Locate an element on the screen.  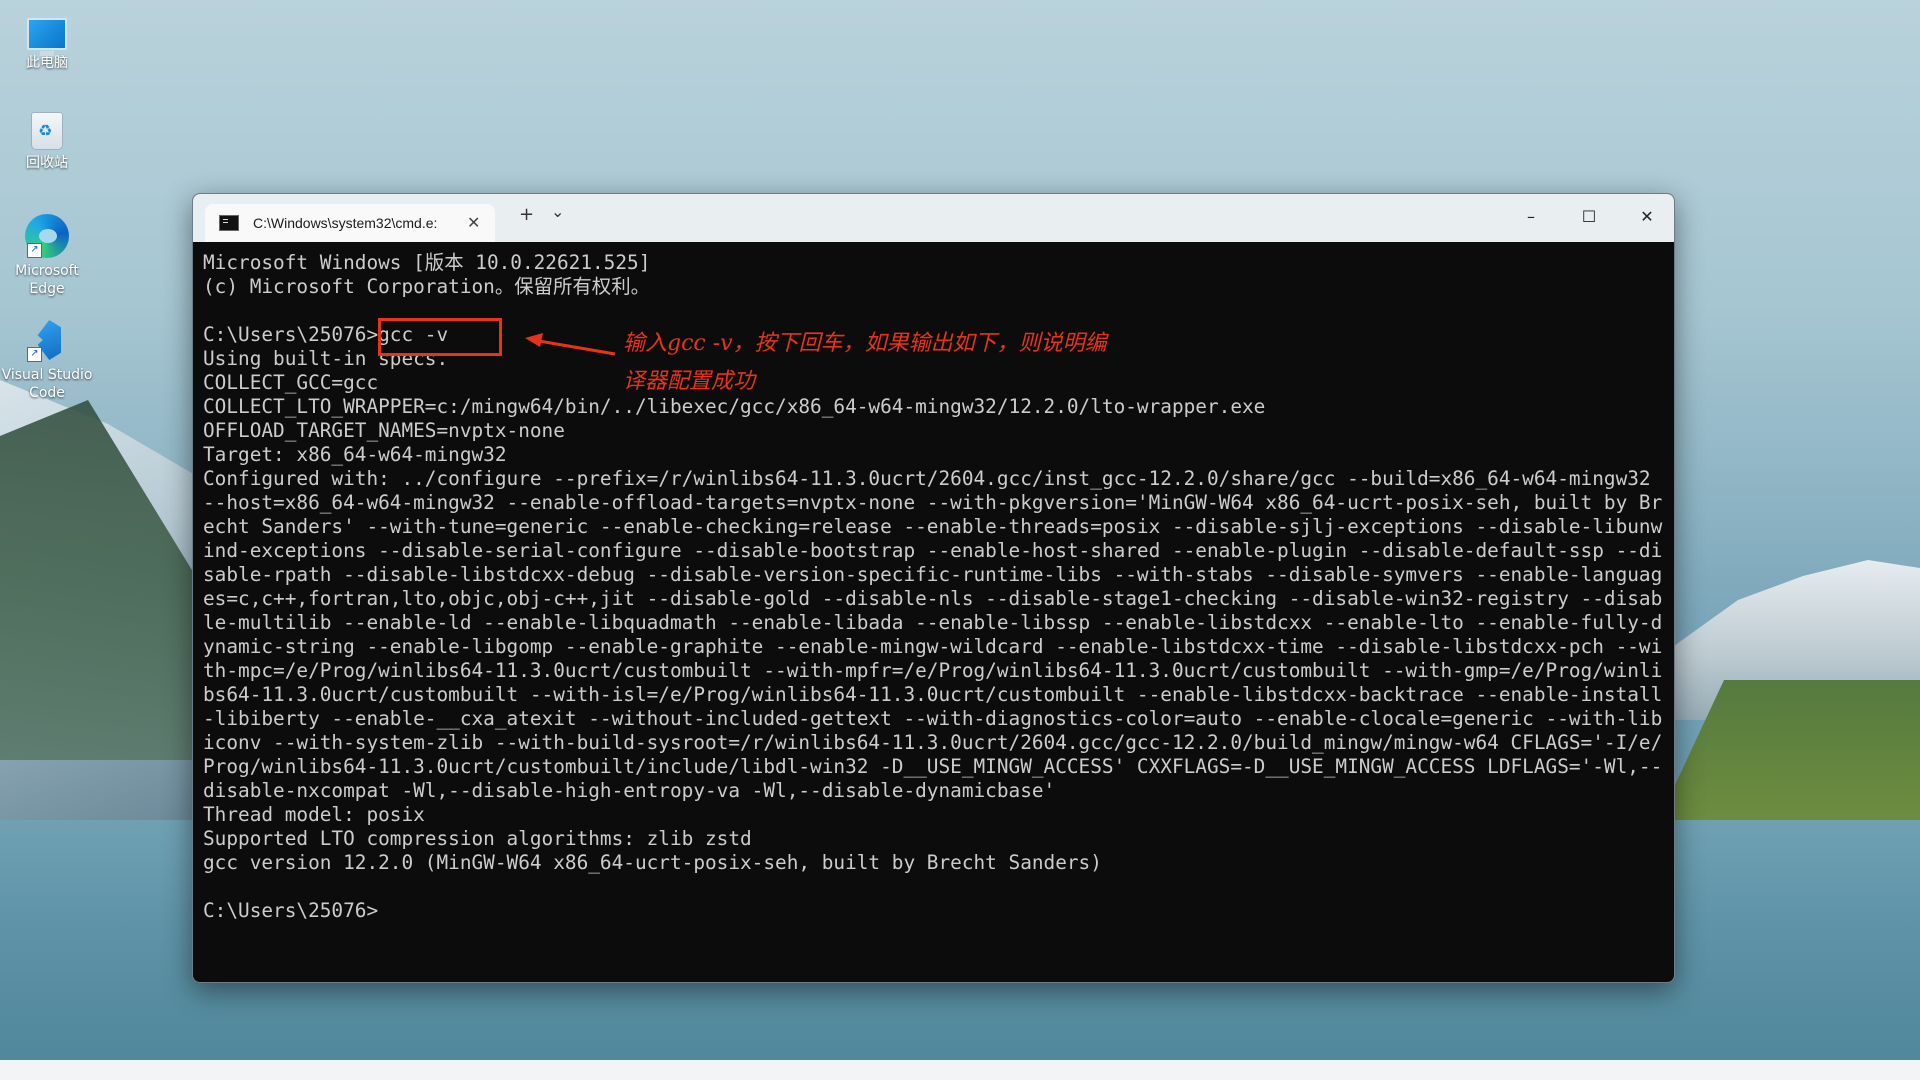
computer-icon is located at coordinates (47, 37).